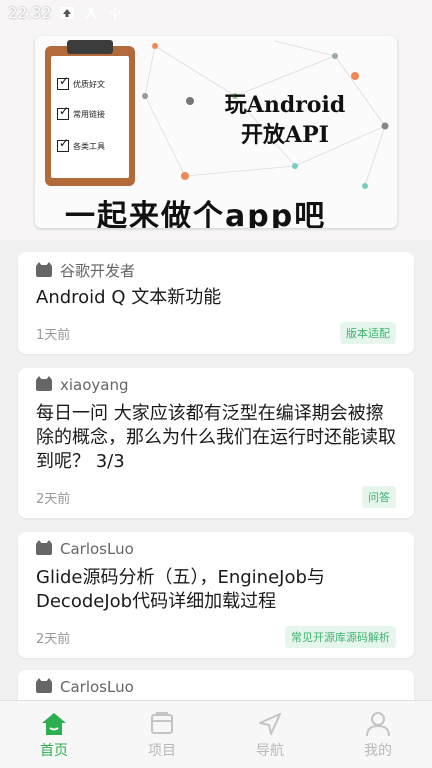 This screenshot has height=768, width=432. I want to click on navigation-icon, so click(270, 724).